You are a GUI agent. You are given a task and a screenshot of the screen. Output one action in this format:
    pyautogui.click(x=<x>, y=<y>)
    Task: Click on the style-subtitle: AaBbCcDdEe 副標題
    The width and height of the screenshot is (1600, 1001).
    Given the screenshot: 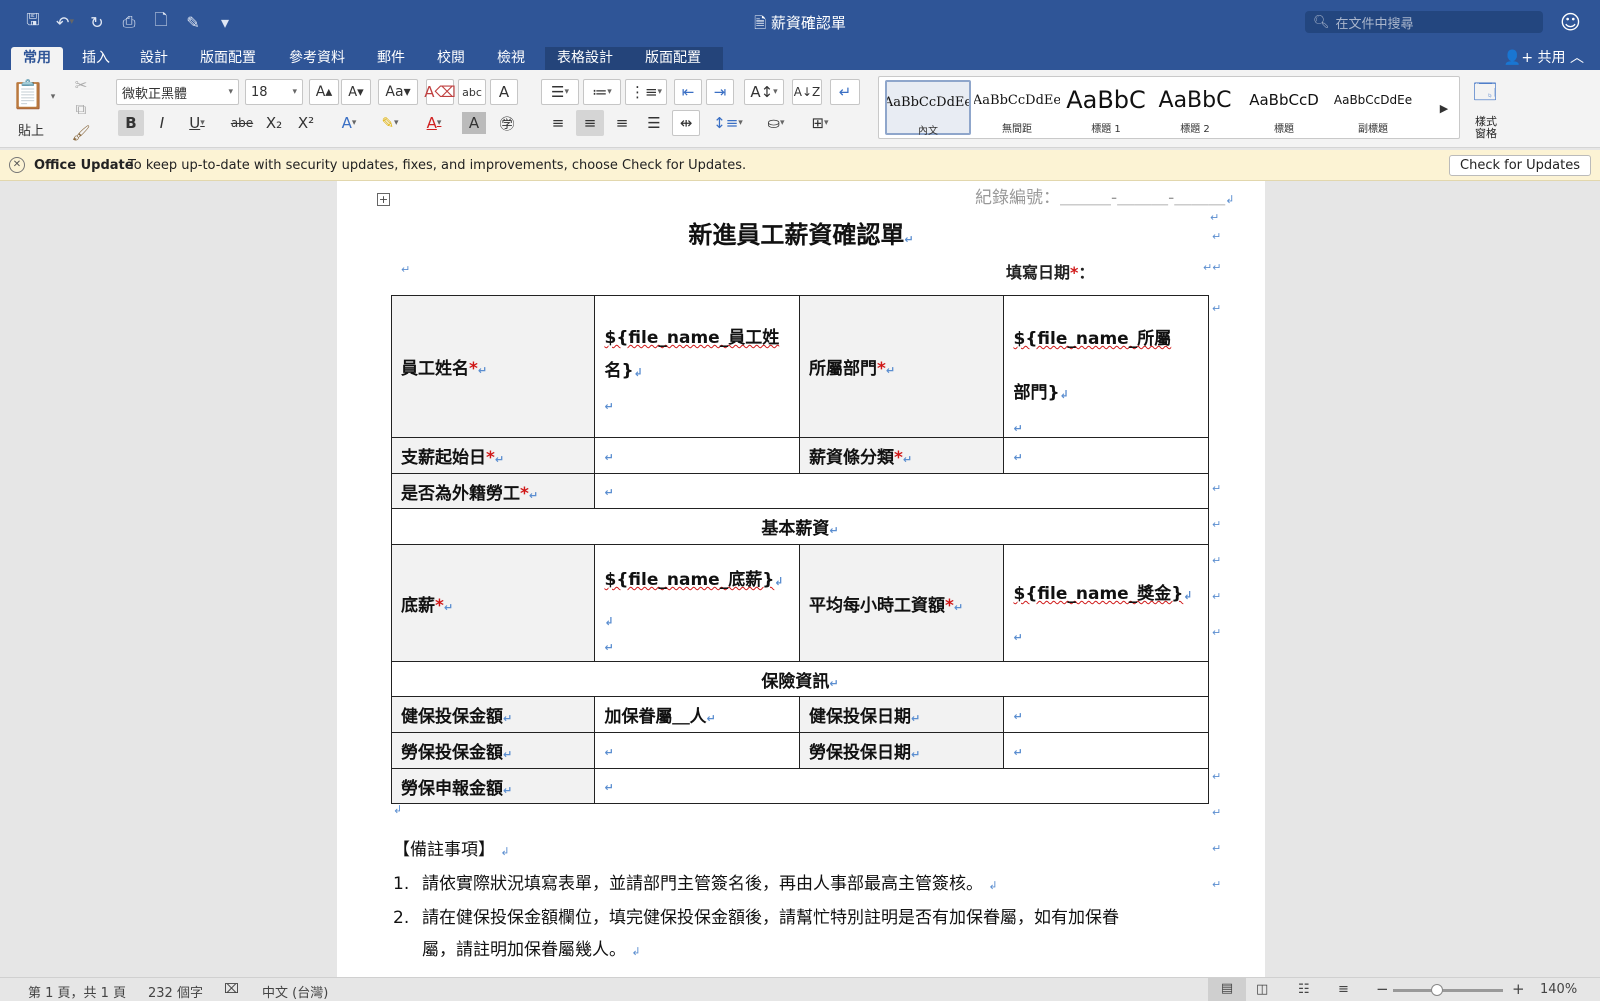 What is the action you would take?
    pyautogui.click(x=1373, y=107)
    